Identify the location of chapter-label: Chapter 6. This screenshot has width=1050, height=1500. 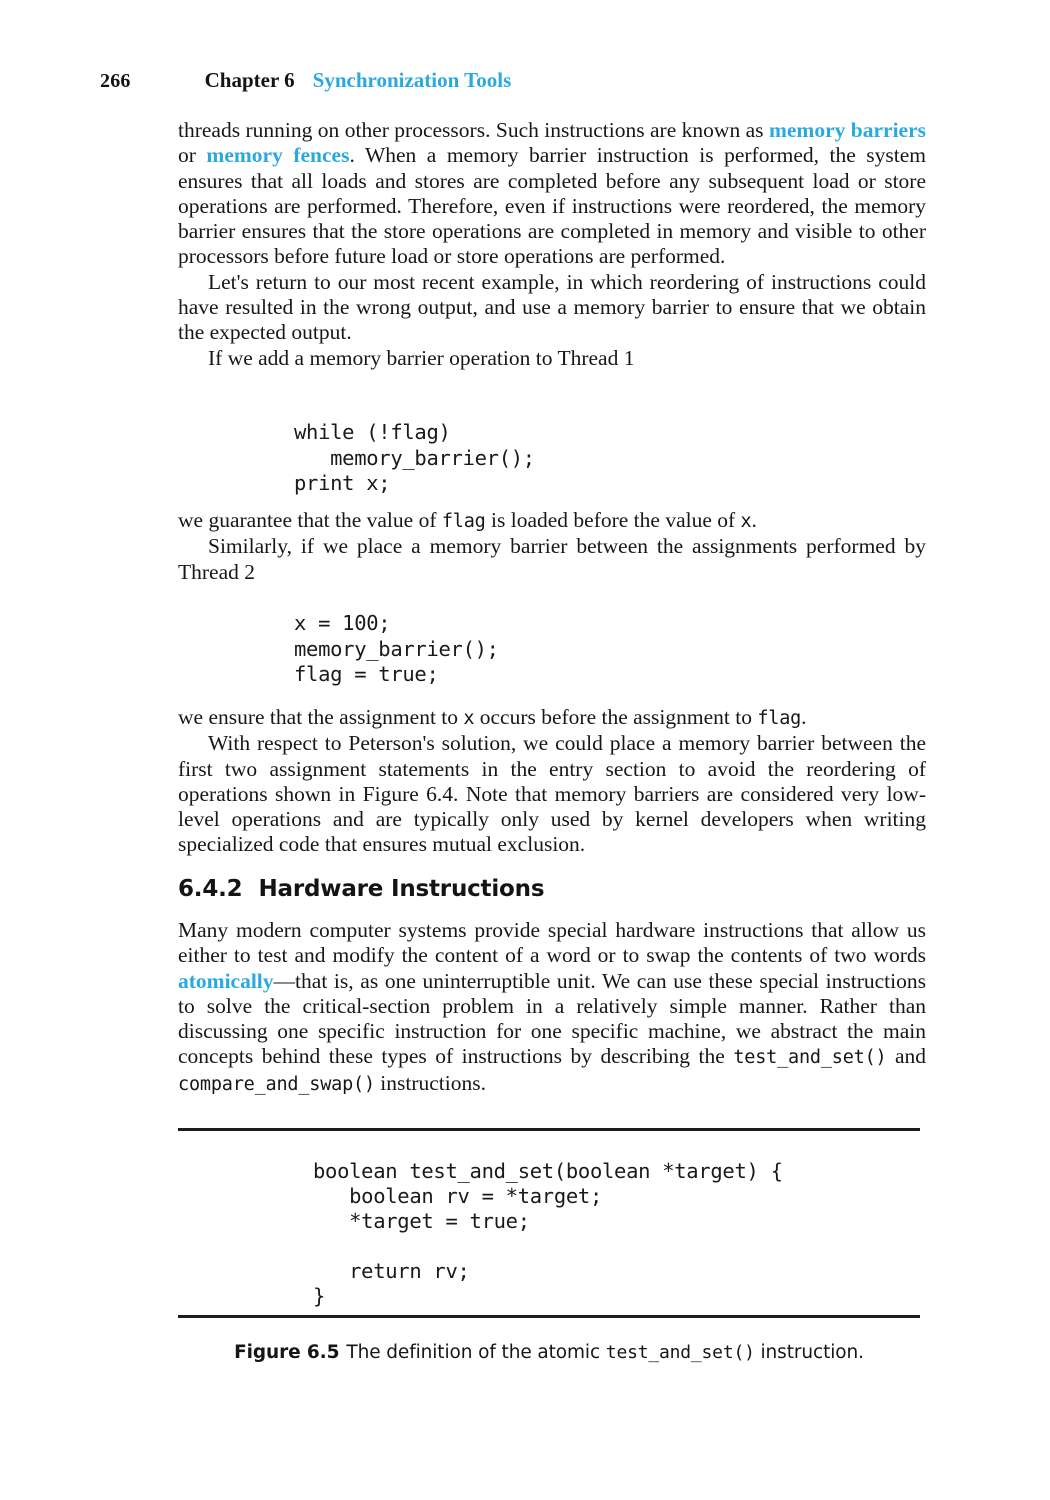
(249, 80).